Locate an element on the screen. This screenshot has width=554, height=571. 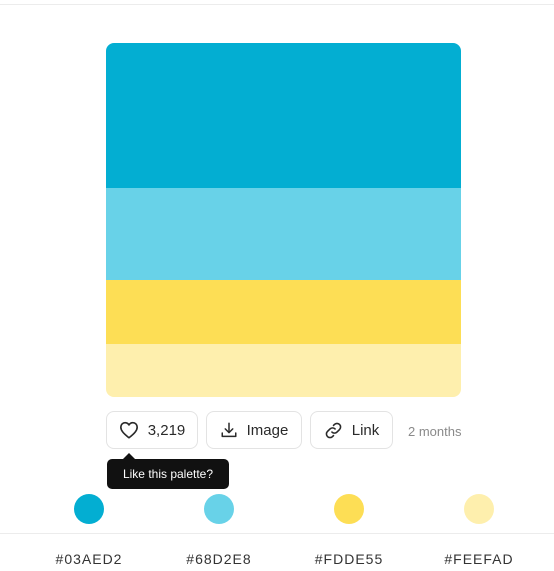
link-icon is located at coordinates (333, 430).